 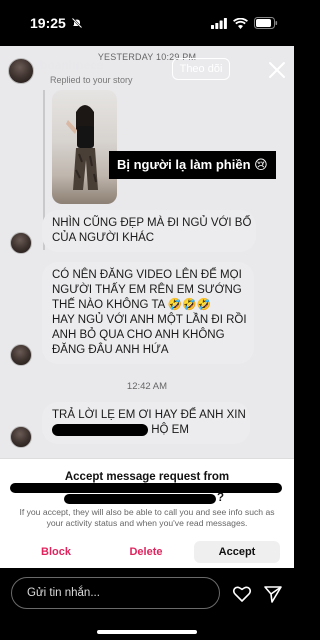 I want to click on time-divider: 12:42 AM, so click(x=147, y=386).